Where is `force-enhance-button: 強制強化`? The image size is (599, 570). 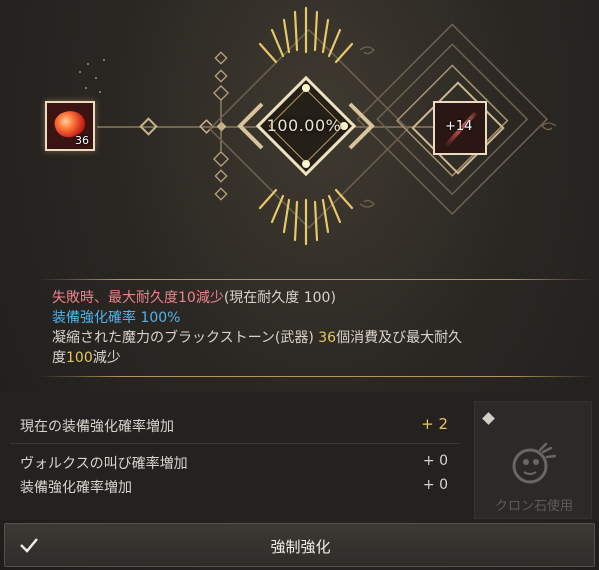 force-enhance-button: 強制強化 is located at coordinates (299, 545).